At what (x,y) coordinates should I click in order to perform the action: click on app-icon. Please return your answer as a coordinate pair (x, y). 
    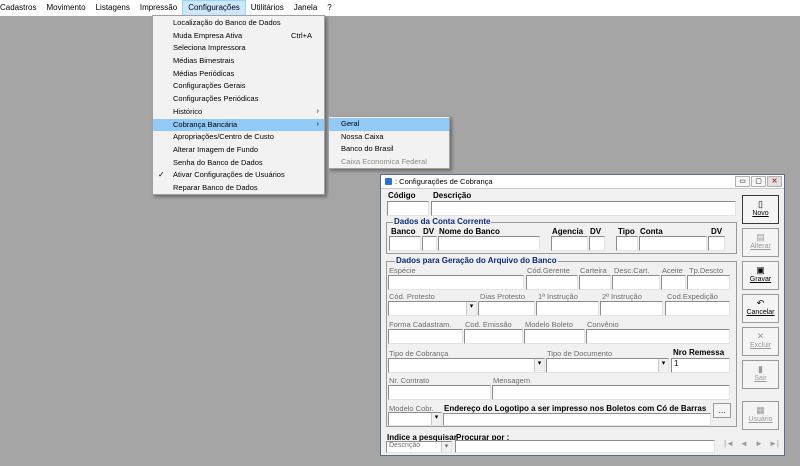
    Looking at the image, I should click on (388, 181).